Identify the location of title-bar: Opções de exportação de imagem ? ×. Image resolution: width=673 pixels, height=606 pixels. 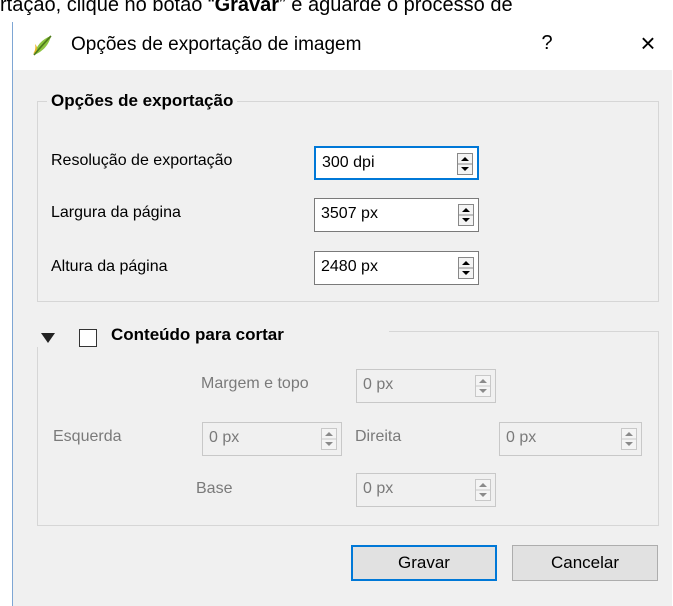
(343, 46).